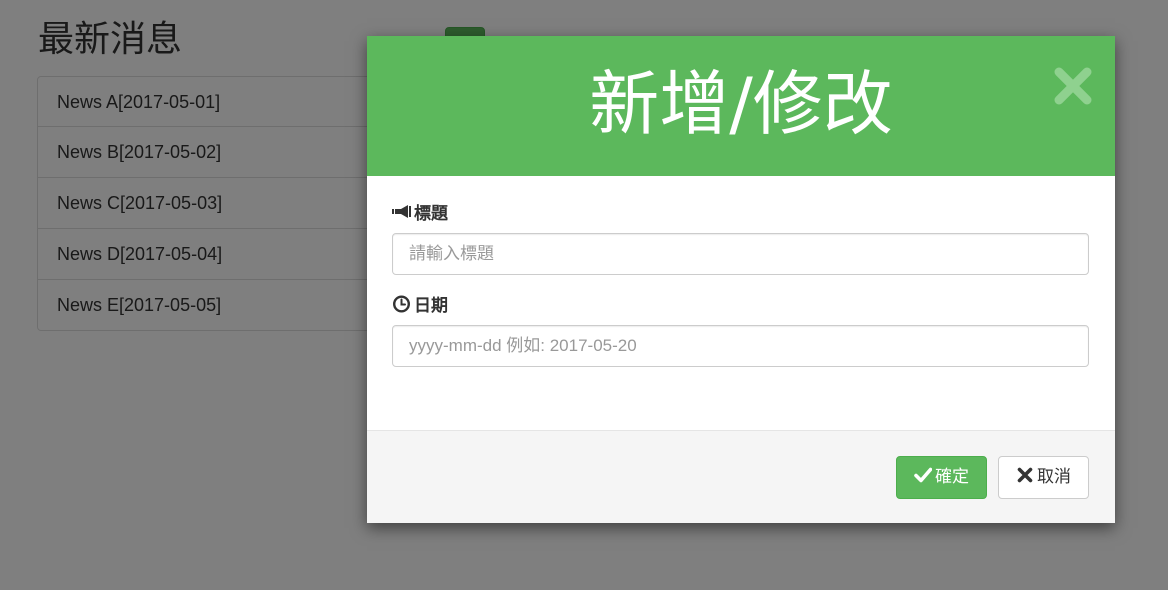  I want to click on date-field-label: 日期, so click(420, 306).